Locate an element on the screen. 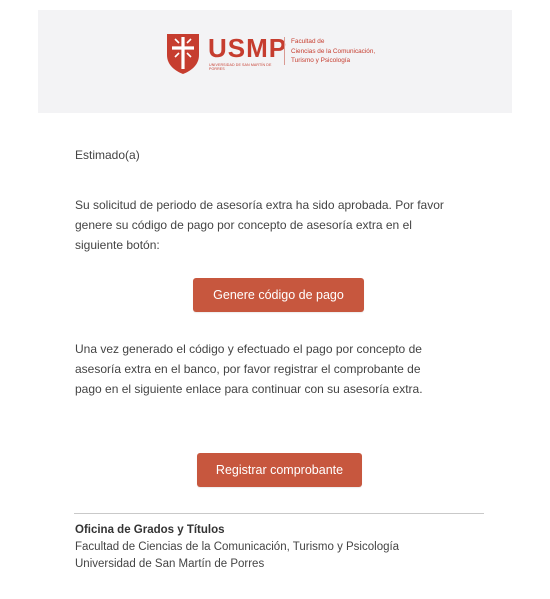  greeting: Estimado(a) is located at coordinates (107, 155).